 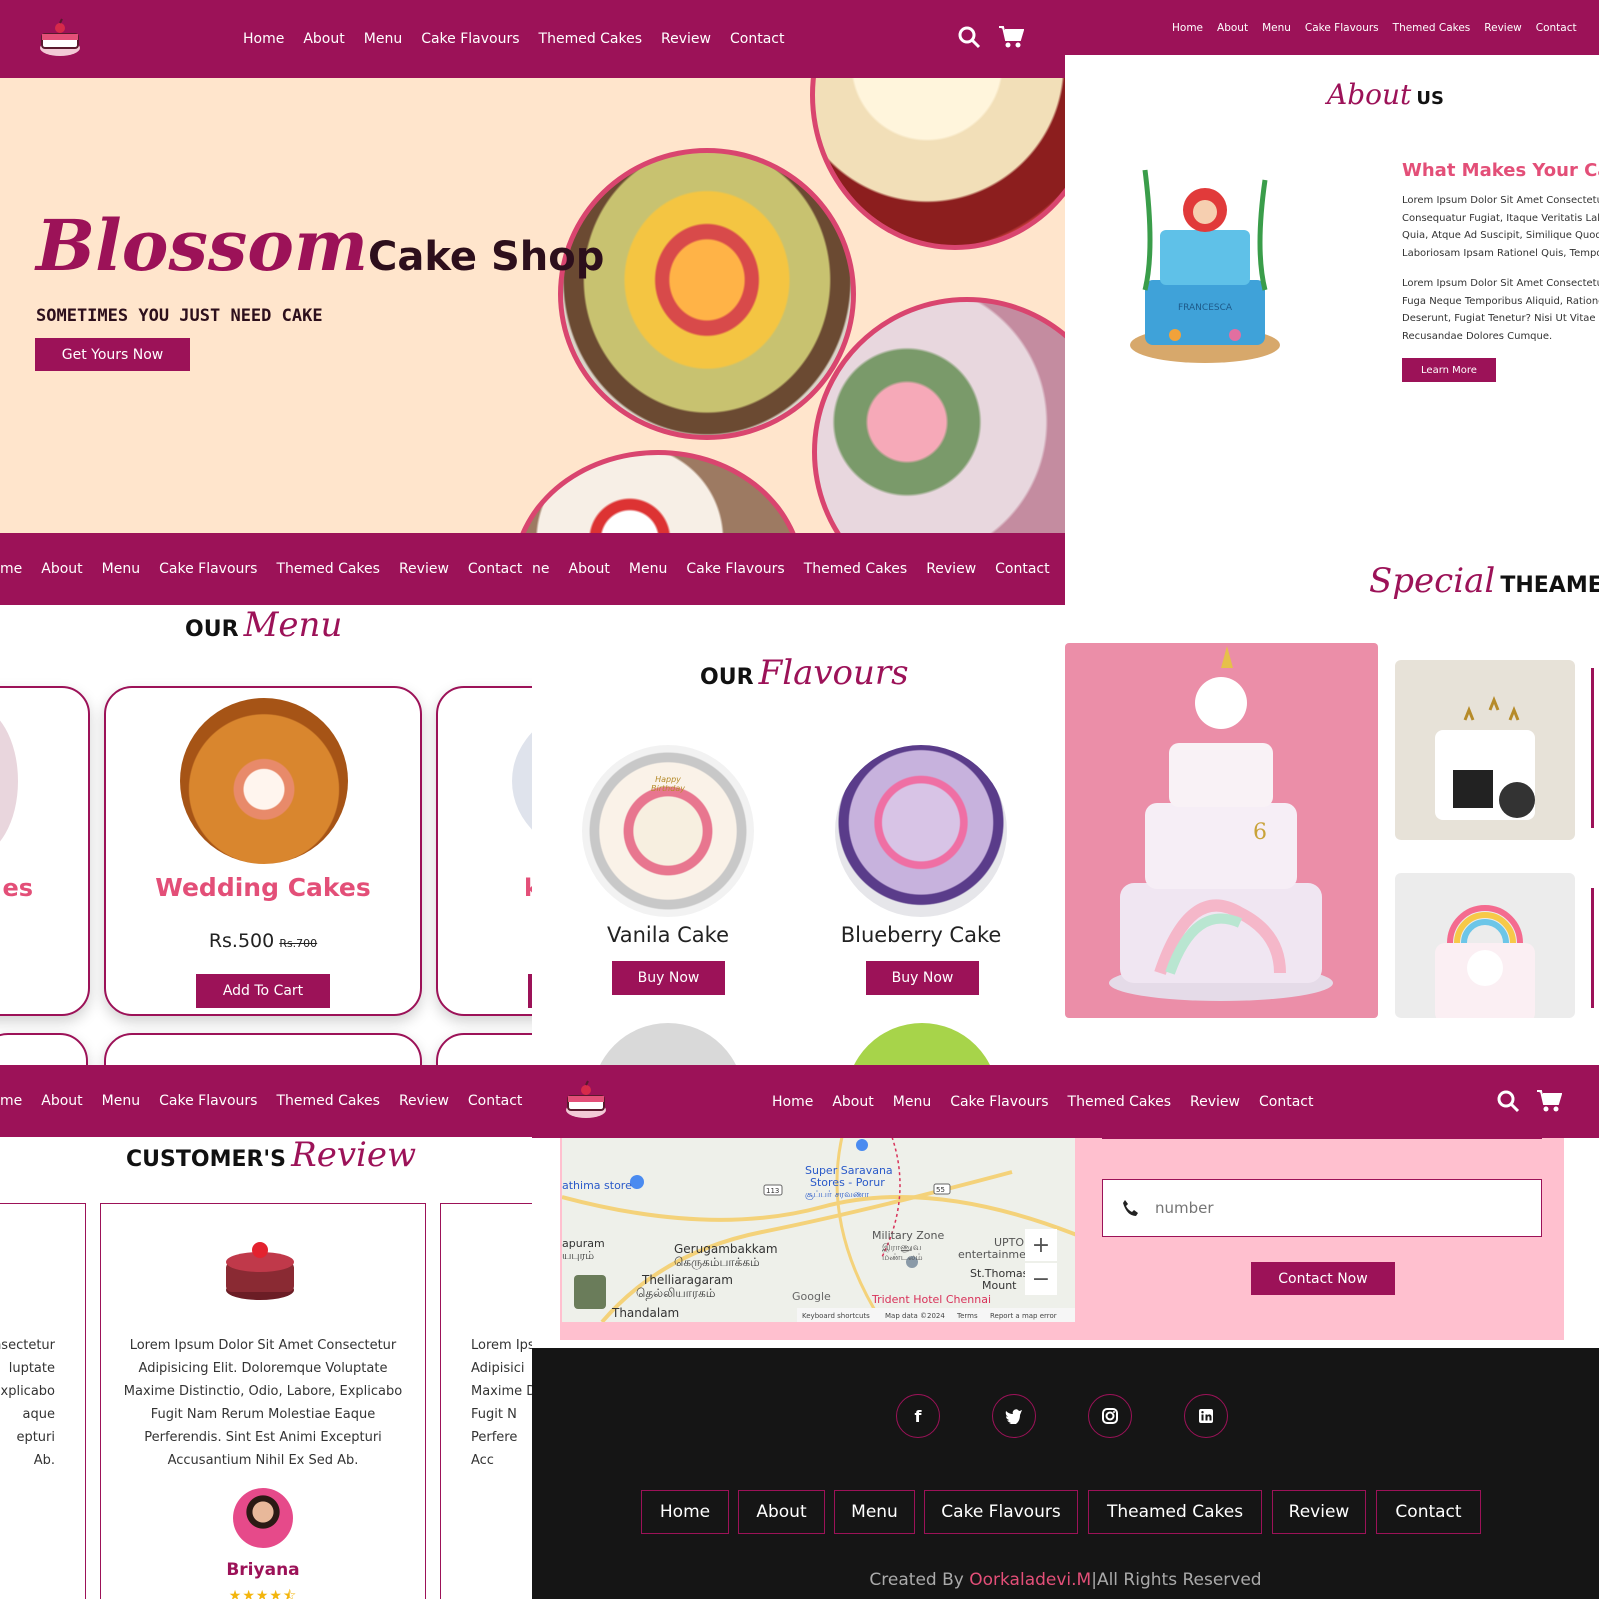 I want to click on about-nav-review: Review, so click(x=1502, y=28).